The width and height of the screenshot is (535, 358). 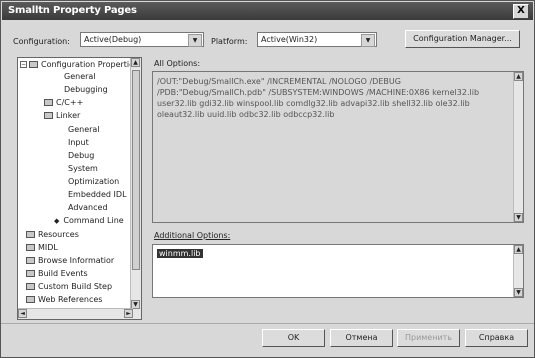 I want to click on close-button: X, so click(x=521, y=11).